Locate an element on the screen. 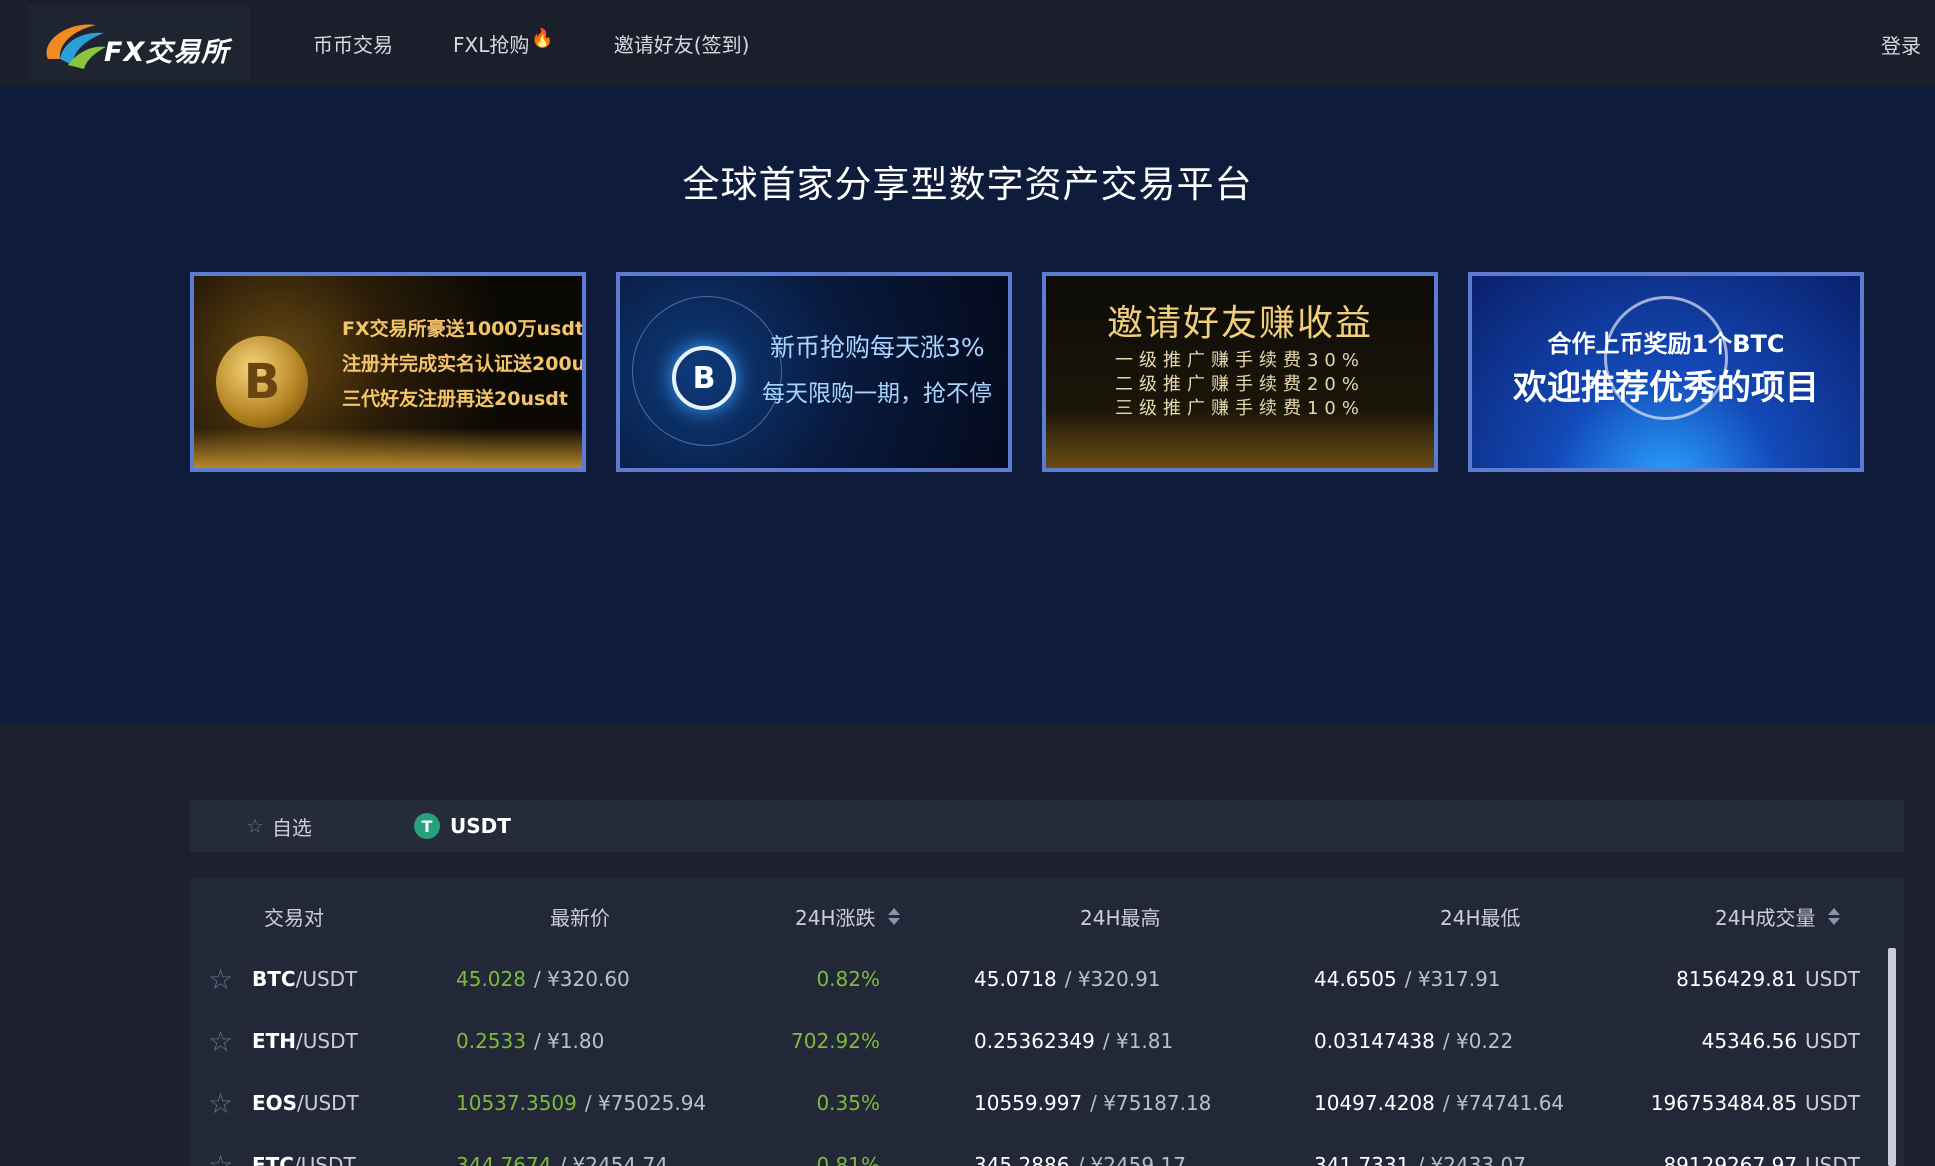 This screenshot has width=1935, height=1166. header-label: 24H最低 is located at coordinates (1480, 918).